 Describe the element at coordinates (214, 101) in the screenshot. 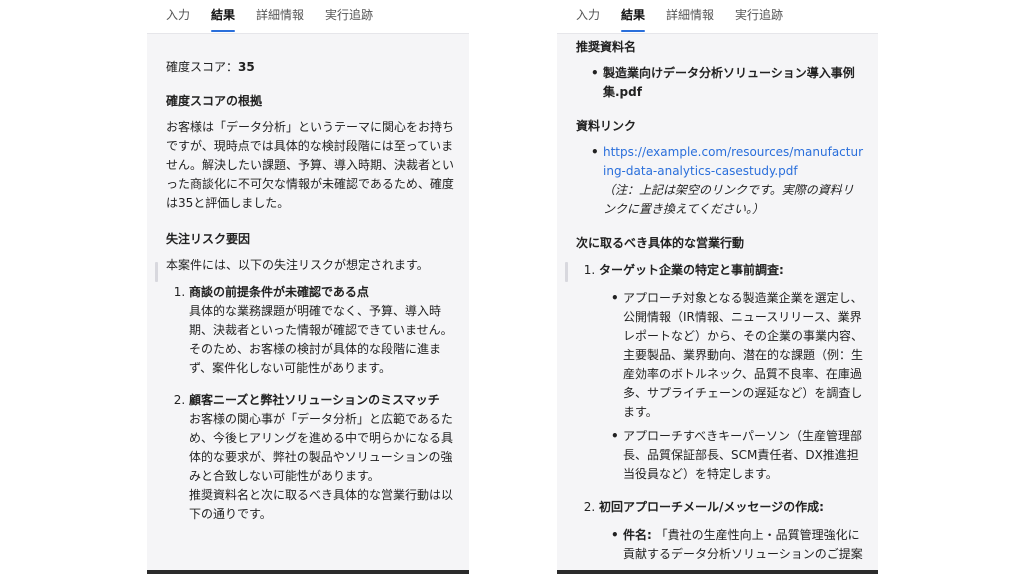

I see `basis-heading: 確度スコアの根拠` at that location.